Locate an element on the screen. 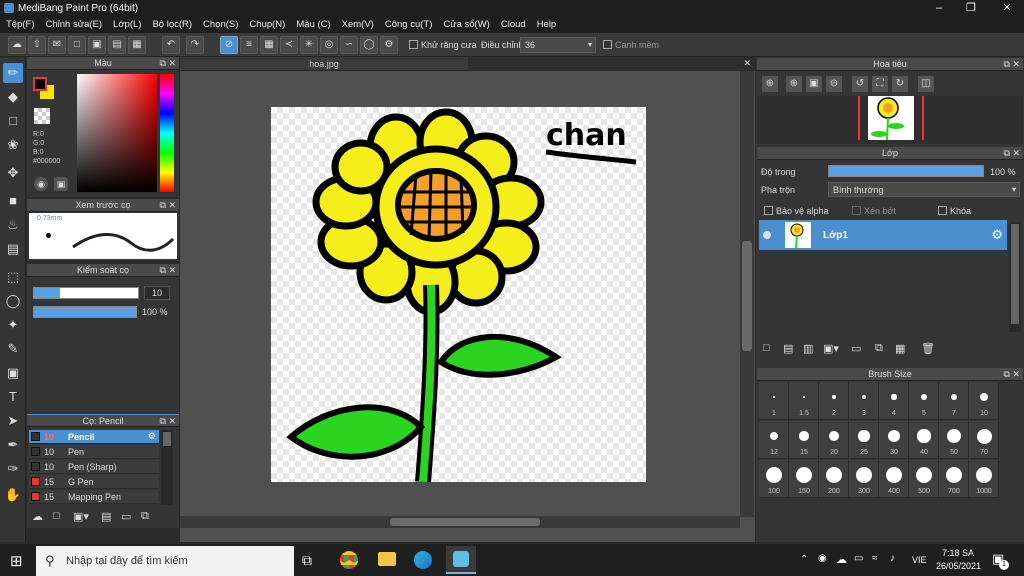 Image resolution: width=1024 pixels, height=576 pixels. fit-icon: ▣ is located at coordinates (814, 84).